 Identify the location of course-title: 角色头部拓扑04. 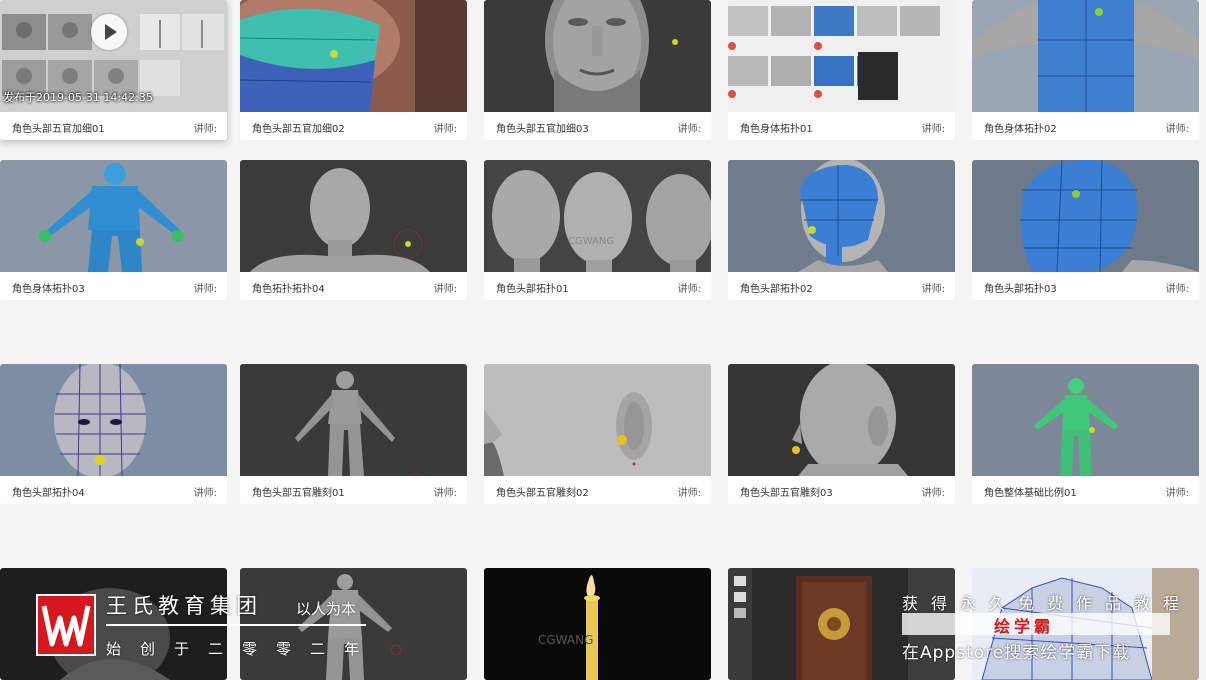
(48, 491).